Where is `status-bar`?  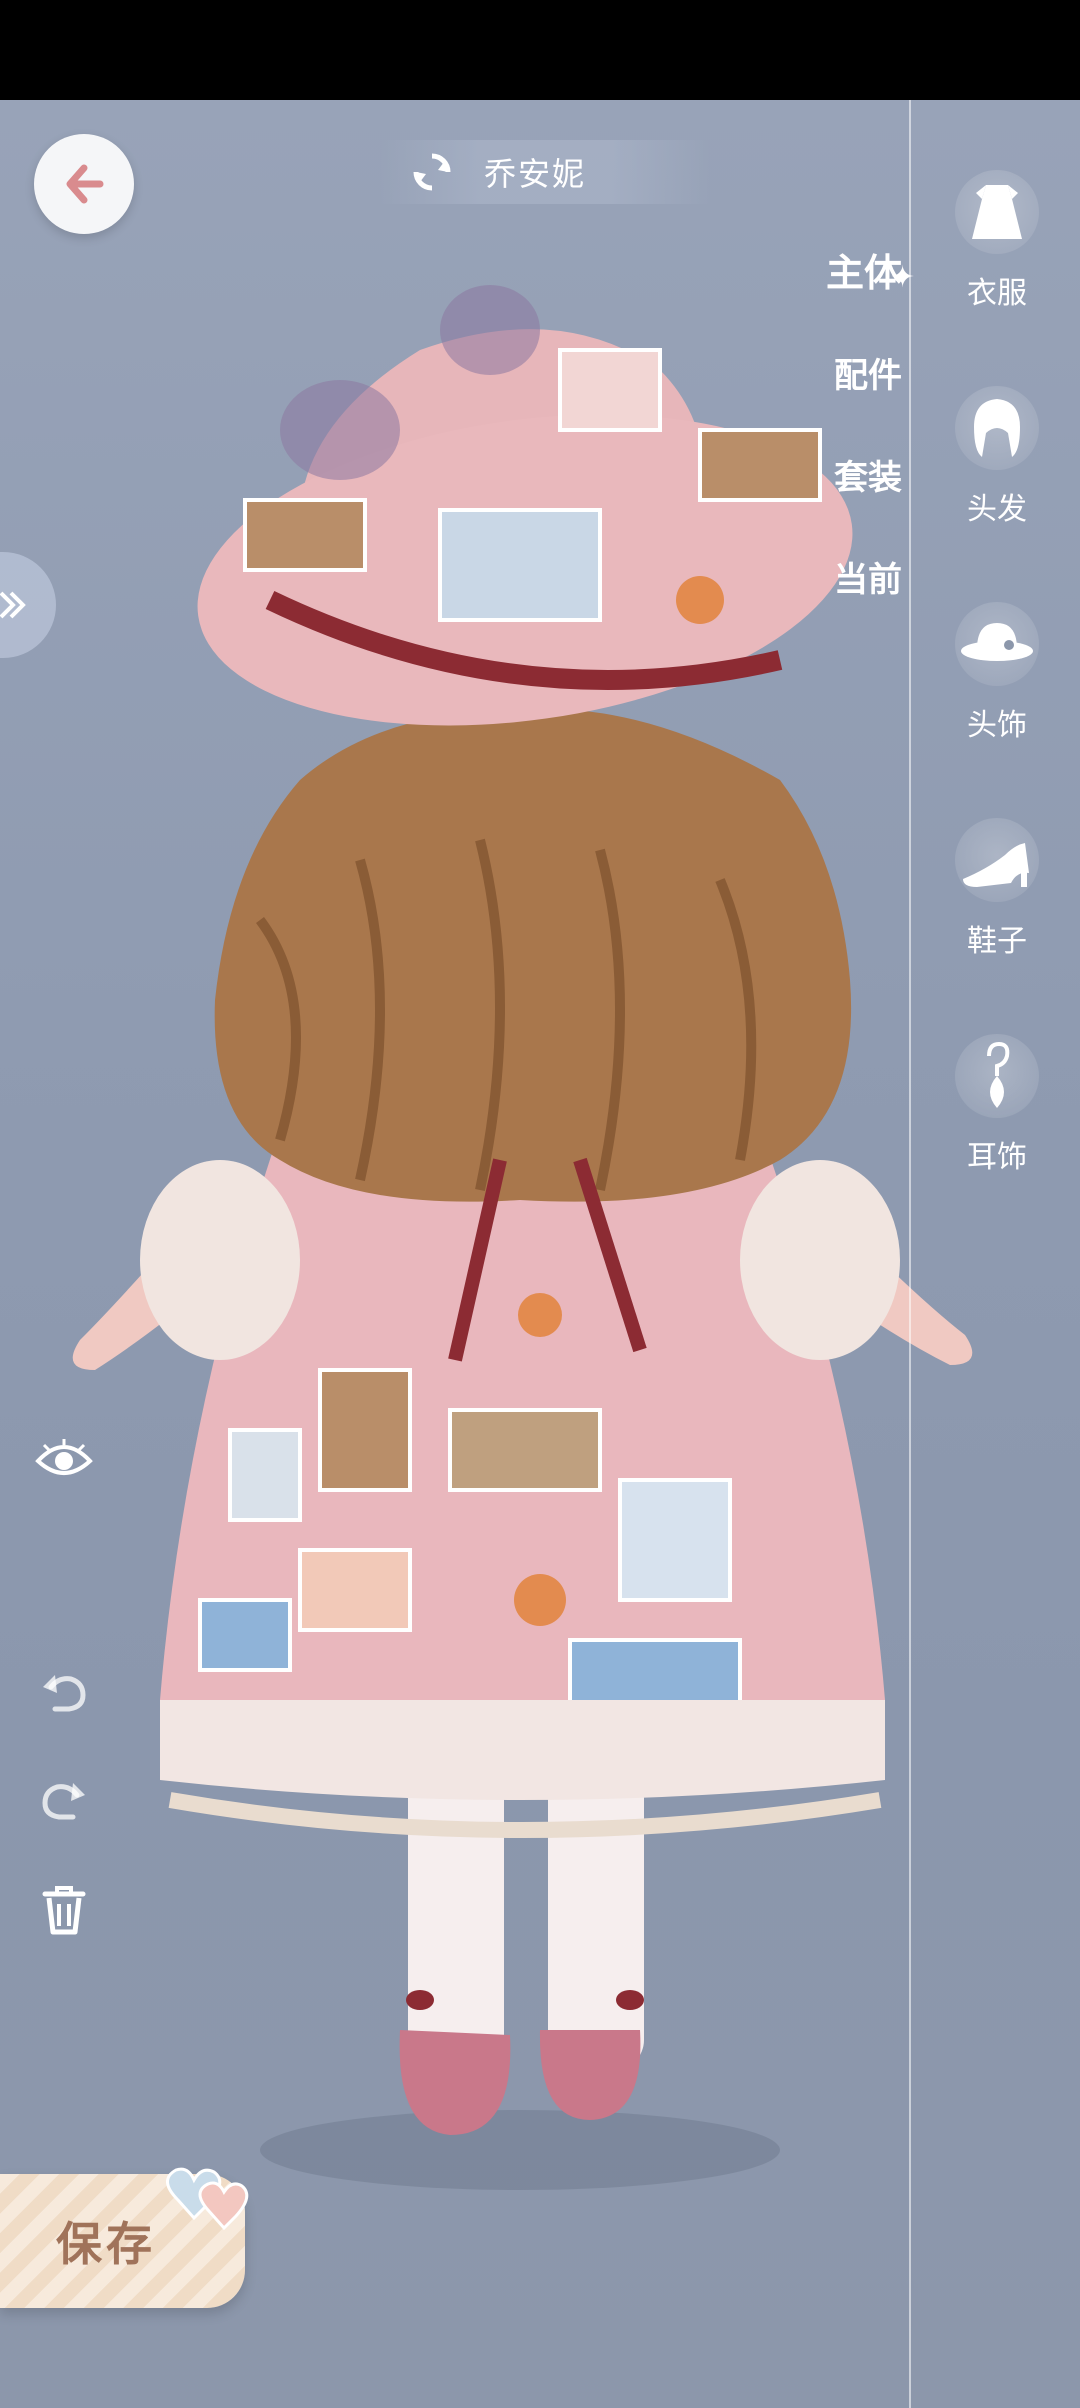
status-bar is located at coordinates (540, 50).